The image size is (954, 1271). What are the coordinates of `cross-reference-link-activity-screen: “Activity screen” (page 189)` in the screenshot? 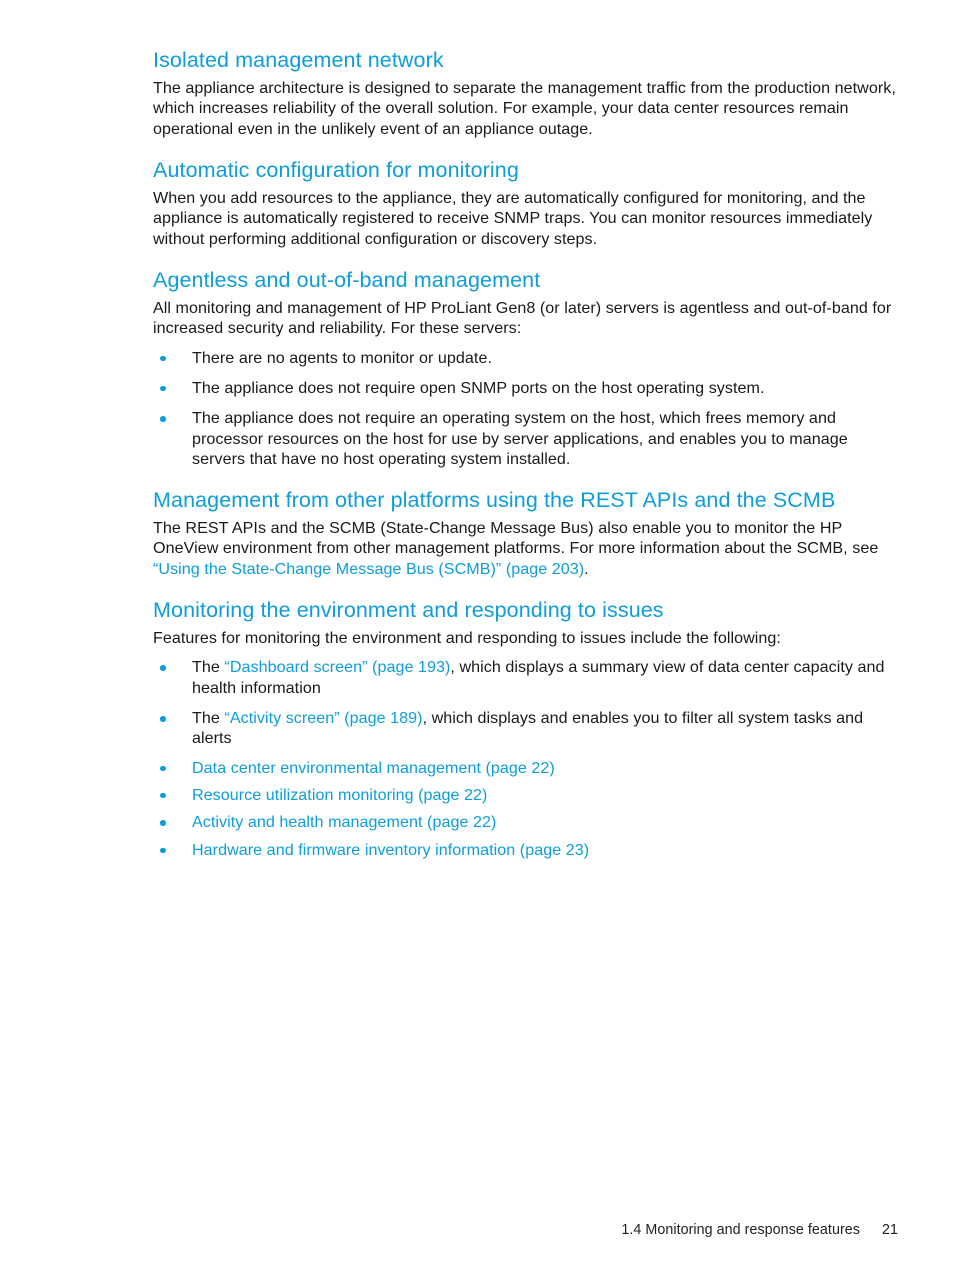 It's located at (323, 718).